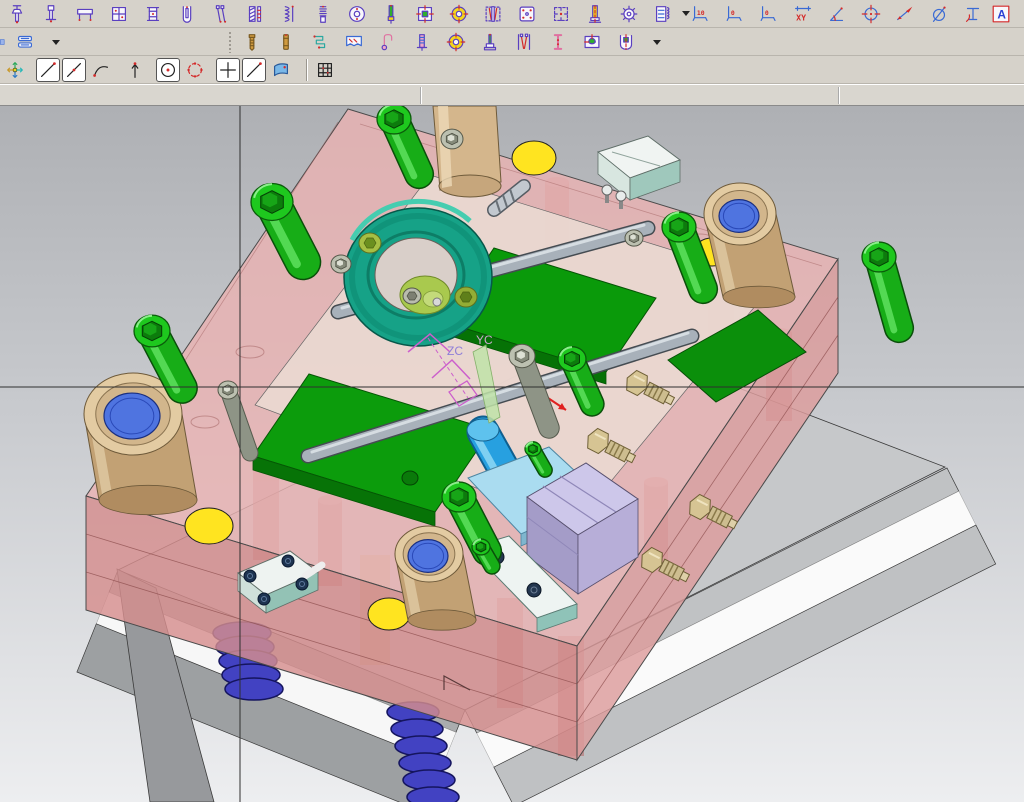 The height and width of the screenshot is (802, 1024). I want to click on plate-layout-button, so click(119, 14).